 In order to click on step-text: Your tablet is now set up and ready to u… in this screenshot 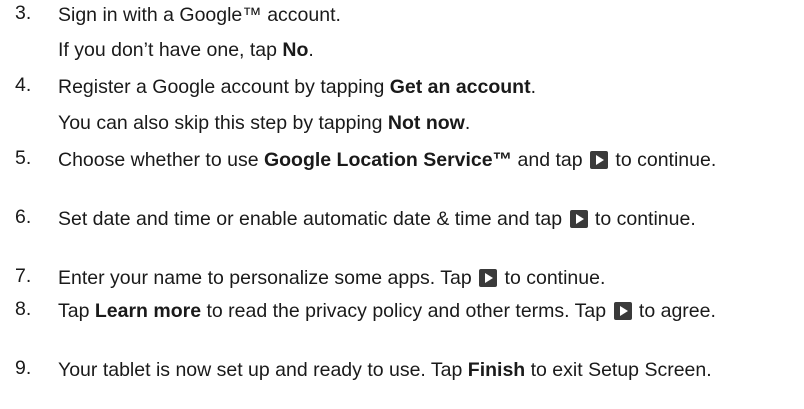, I will do `click(428, 370)`.